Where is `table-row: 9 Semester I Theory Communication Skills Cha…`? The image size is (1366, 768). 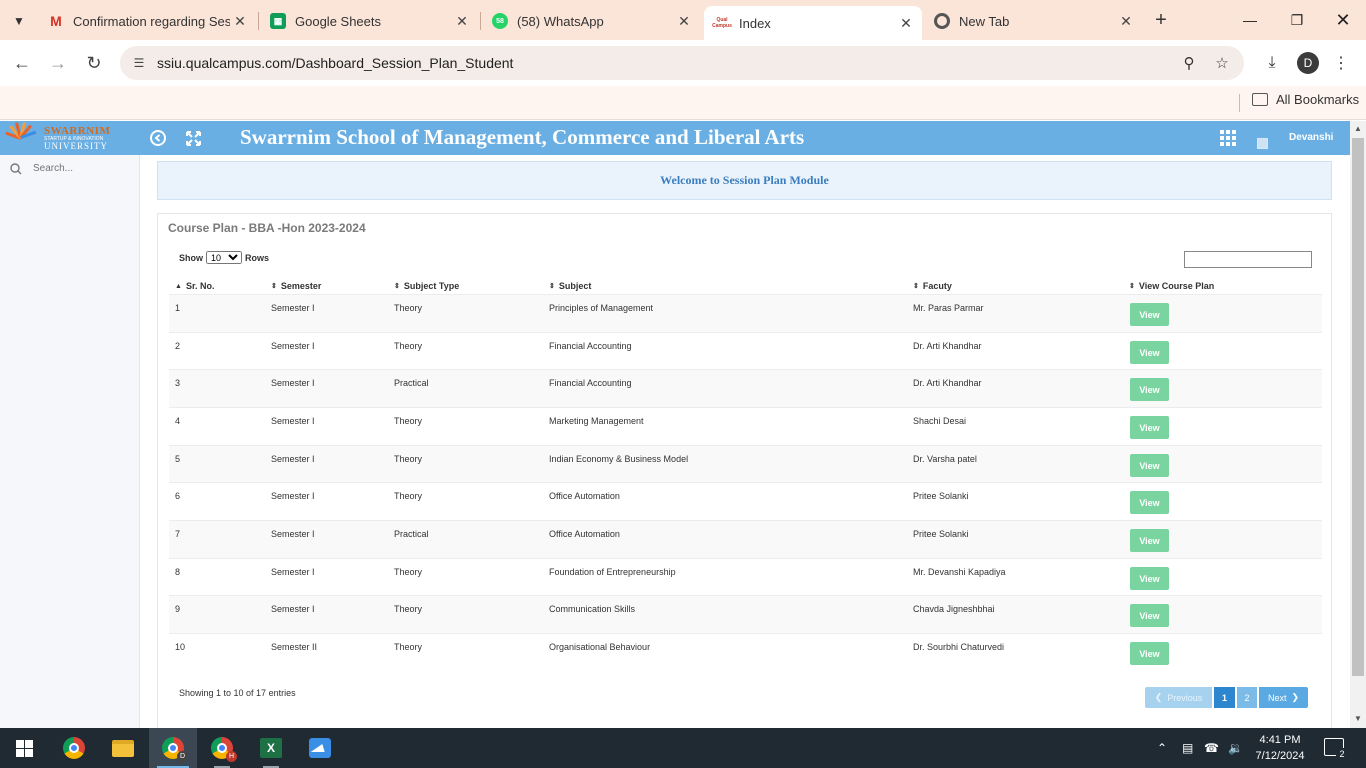
table-row: 9 Semester I Theory Communication Skills Cha… is located at coordinates (745, 614).